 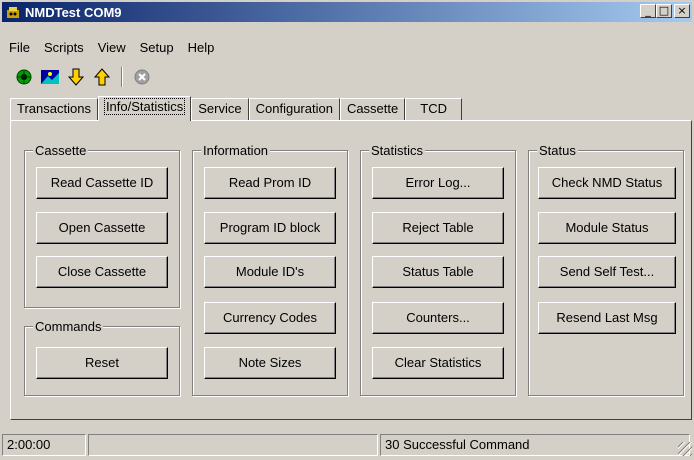 What do you see at coordinates (102, 363) in the screenshot?
I see `reset-button: Reset` at bounding box center [102, 363].